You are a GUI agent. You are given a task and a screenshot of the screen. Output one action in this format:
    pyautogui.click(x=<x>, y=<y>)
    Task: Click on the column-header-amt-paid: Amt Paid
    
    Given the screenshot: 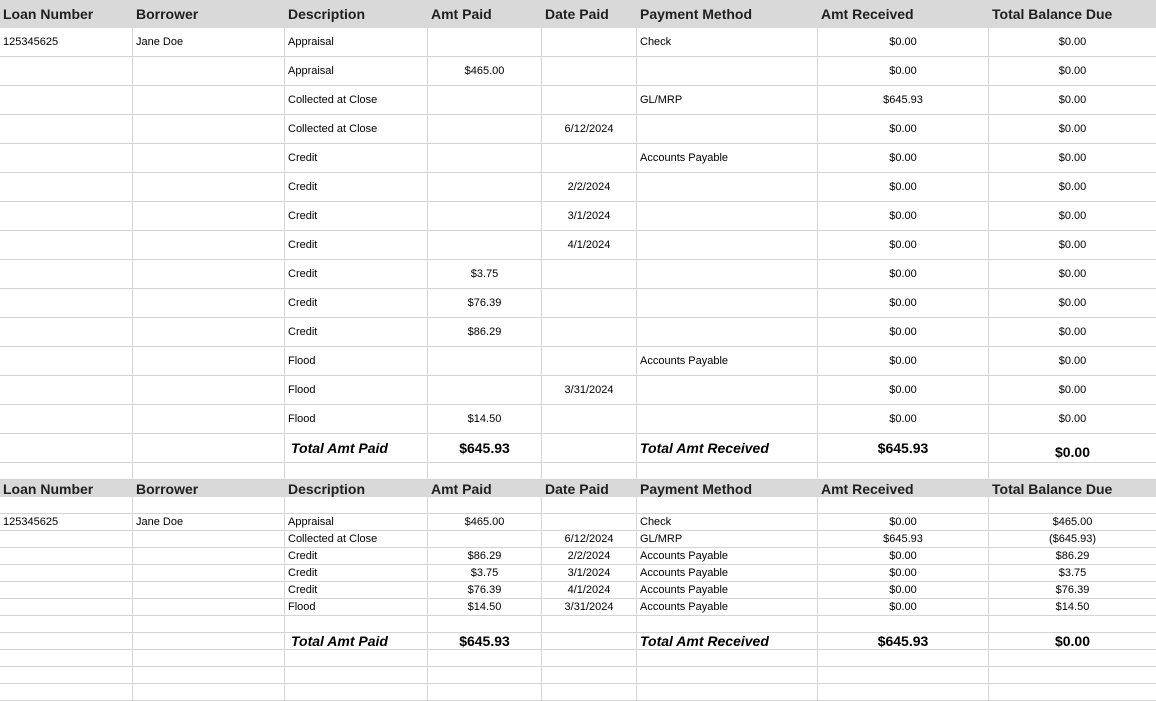 What is the action you would take?
    pyautogui.click(x=485, y=14)
    